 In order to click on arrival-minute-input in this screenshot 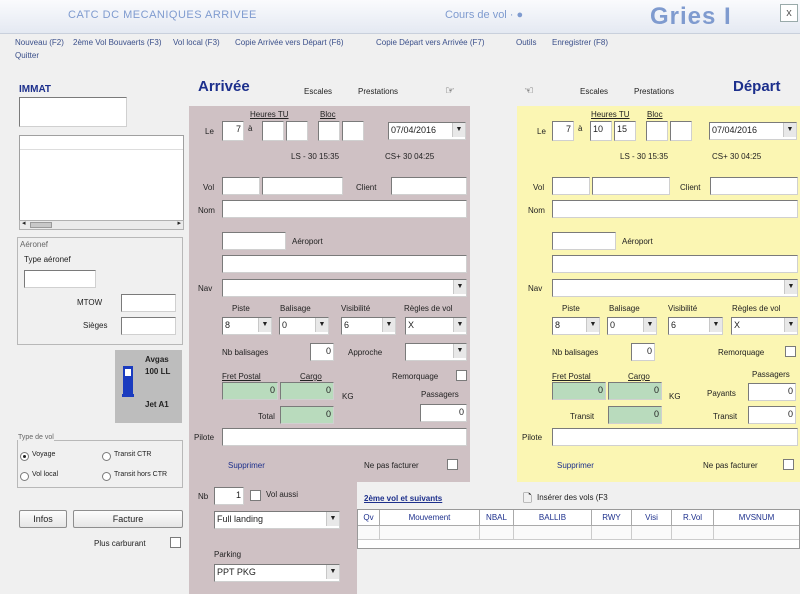, I will do `click(297, 131)`.